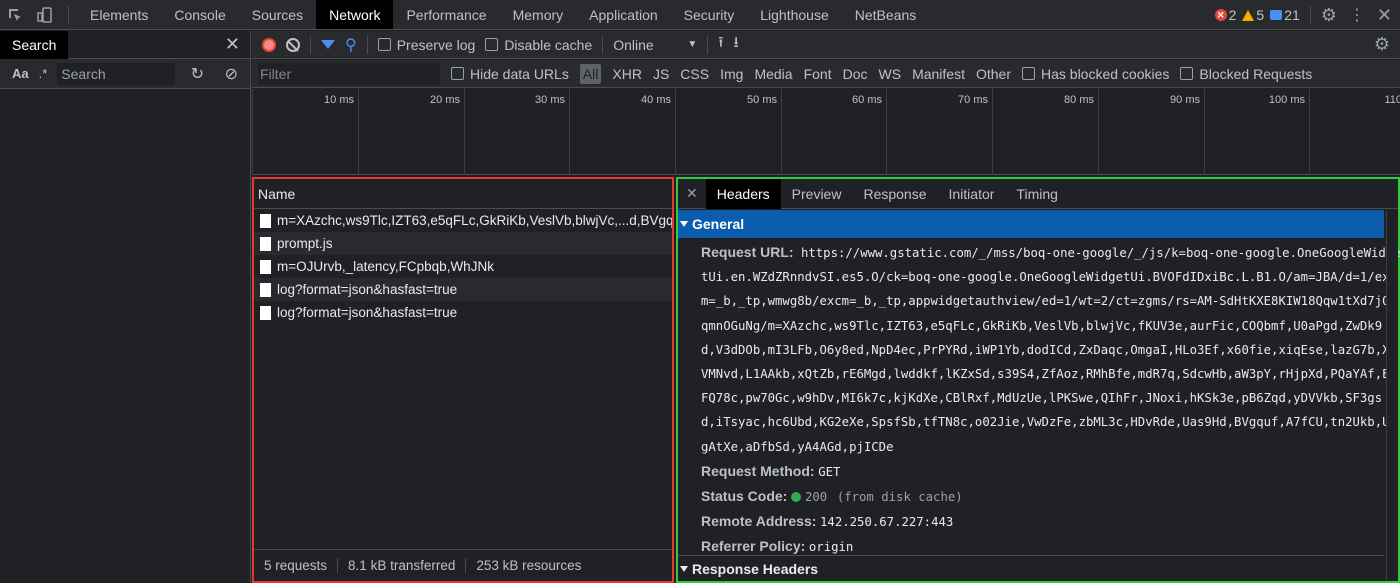  What do you see at coordinates (119, 14) in the screenshot?
I see `tab-elements: Elements` at bounding box center [119, 14].